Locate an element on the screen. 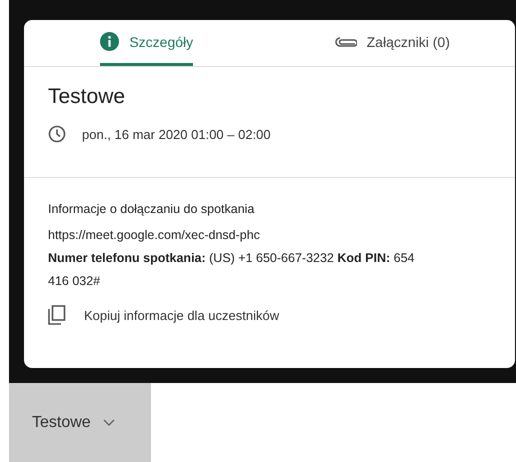 The width and height of the screenshot is (516, 462). clock-icon is located at coordinates (57, 134).